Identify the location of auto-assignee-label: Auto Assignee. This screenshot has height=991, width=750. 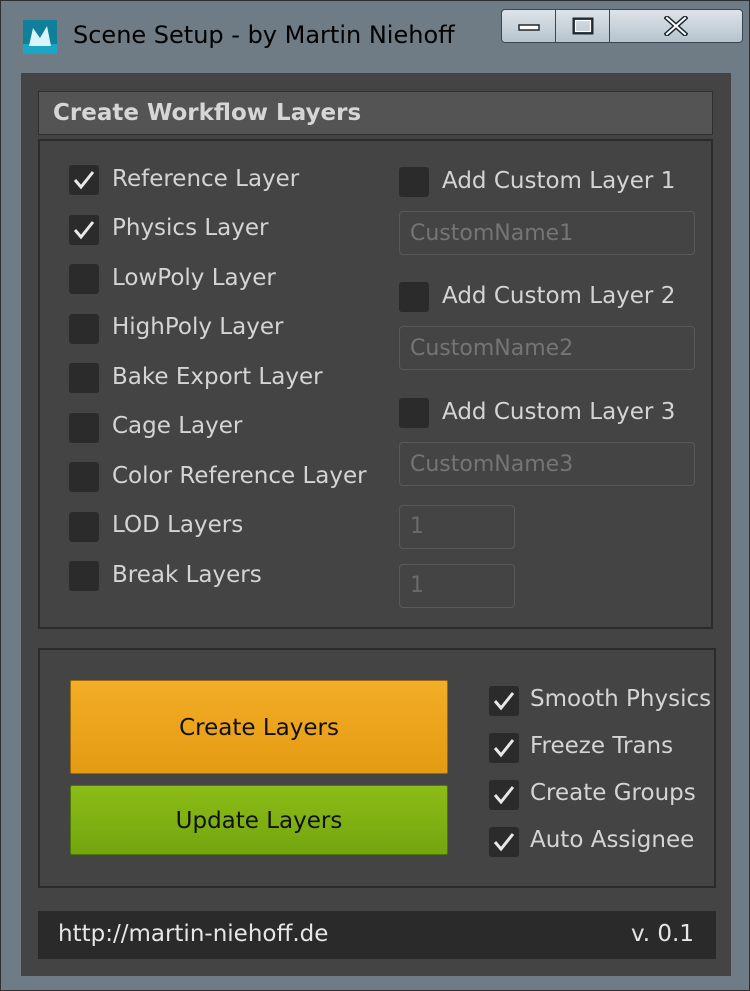
(612, 840).